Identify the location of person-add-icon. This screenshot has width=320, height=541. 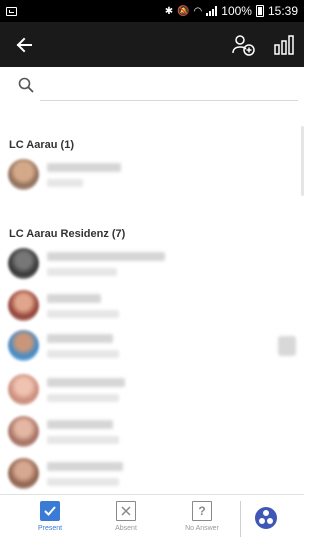
(243, 45).